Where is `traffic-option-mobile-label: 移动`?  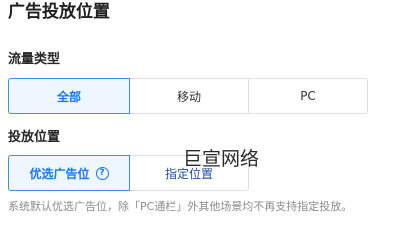
traffic-option-mobile-label: 移动 is located at coordinates (188, 96).